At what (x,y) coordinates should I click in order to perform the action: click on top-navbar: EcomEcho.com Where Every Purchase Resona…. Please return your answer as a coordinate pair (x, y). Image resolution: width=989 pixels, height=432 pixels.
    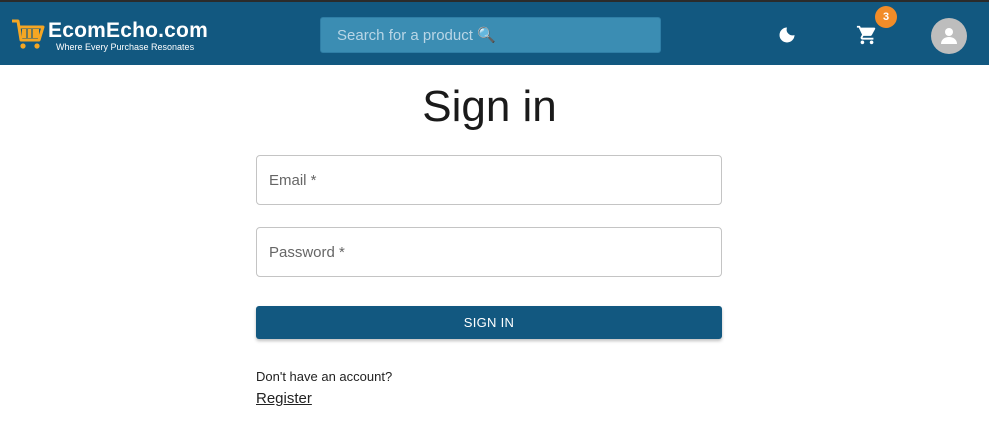
    Looking at the image, I should click on (494, 33).